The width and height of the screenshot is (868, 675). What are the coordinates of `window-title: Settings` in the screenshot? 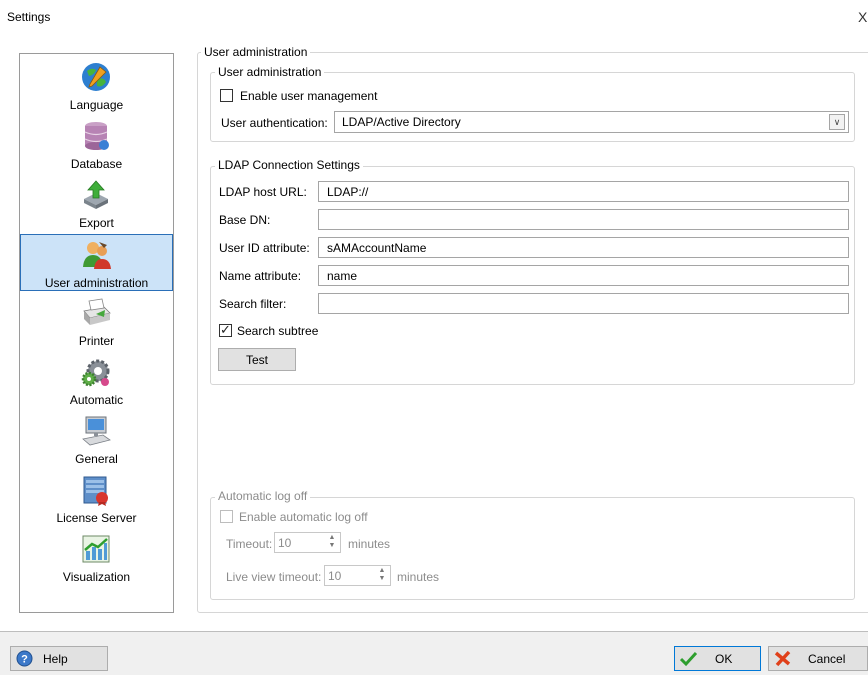 It's located at (29, 17).